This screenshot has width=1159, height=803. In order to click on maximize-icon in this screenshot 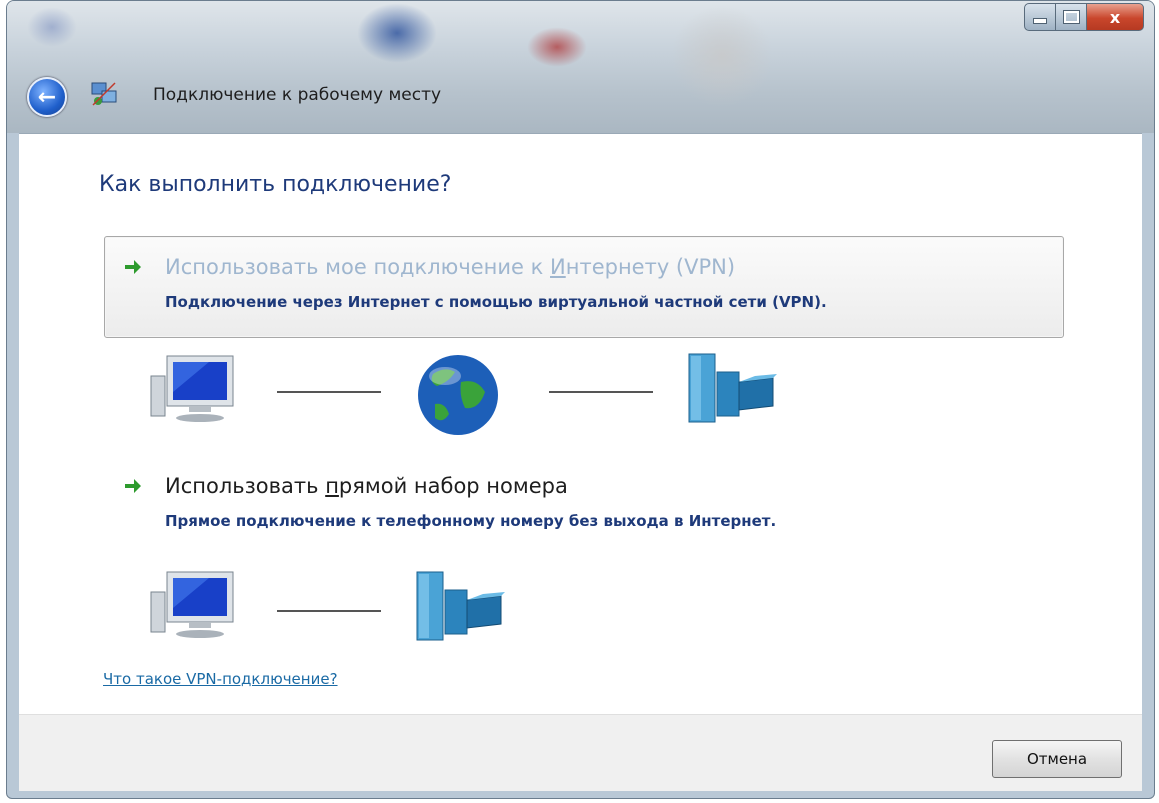, I will do `click(1071, 17)`.